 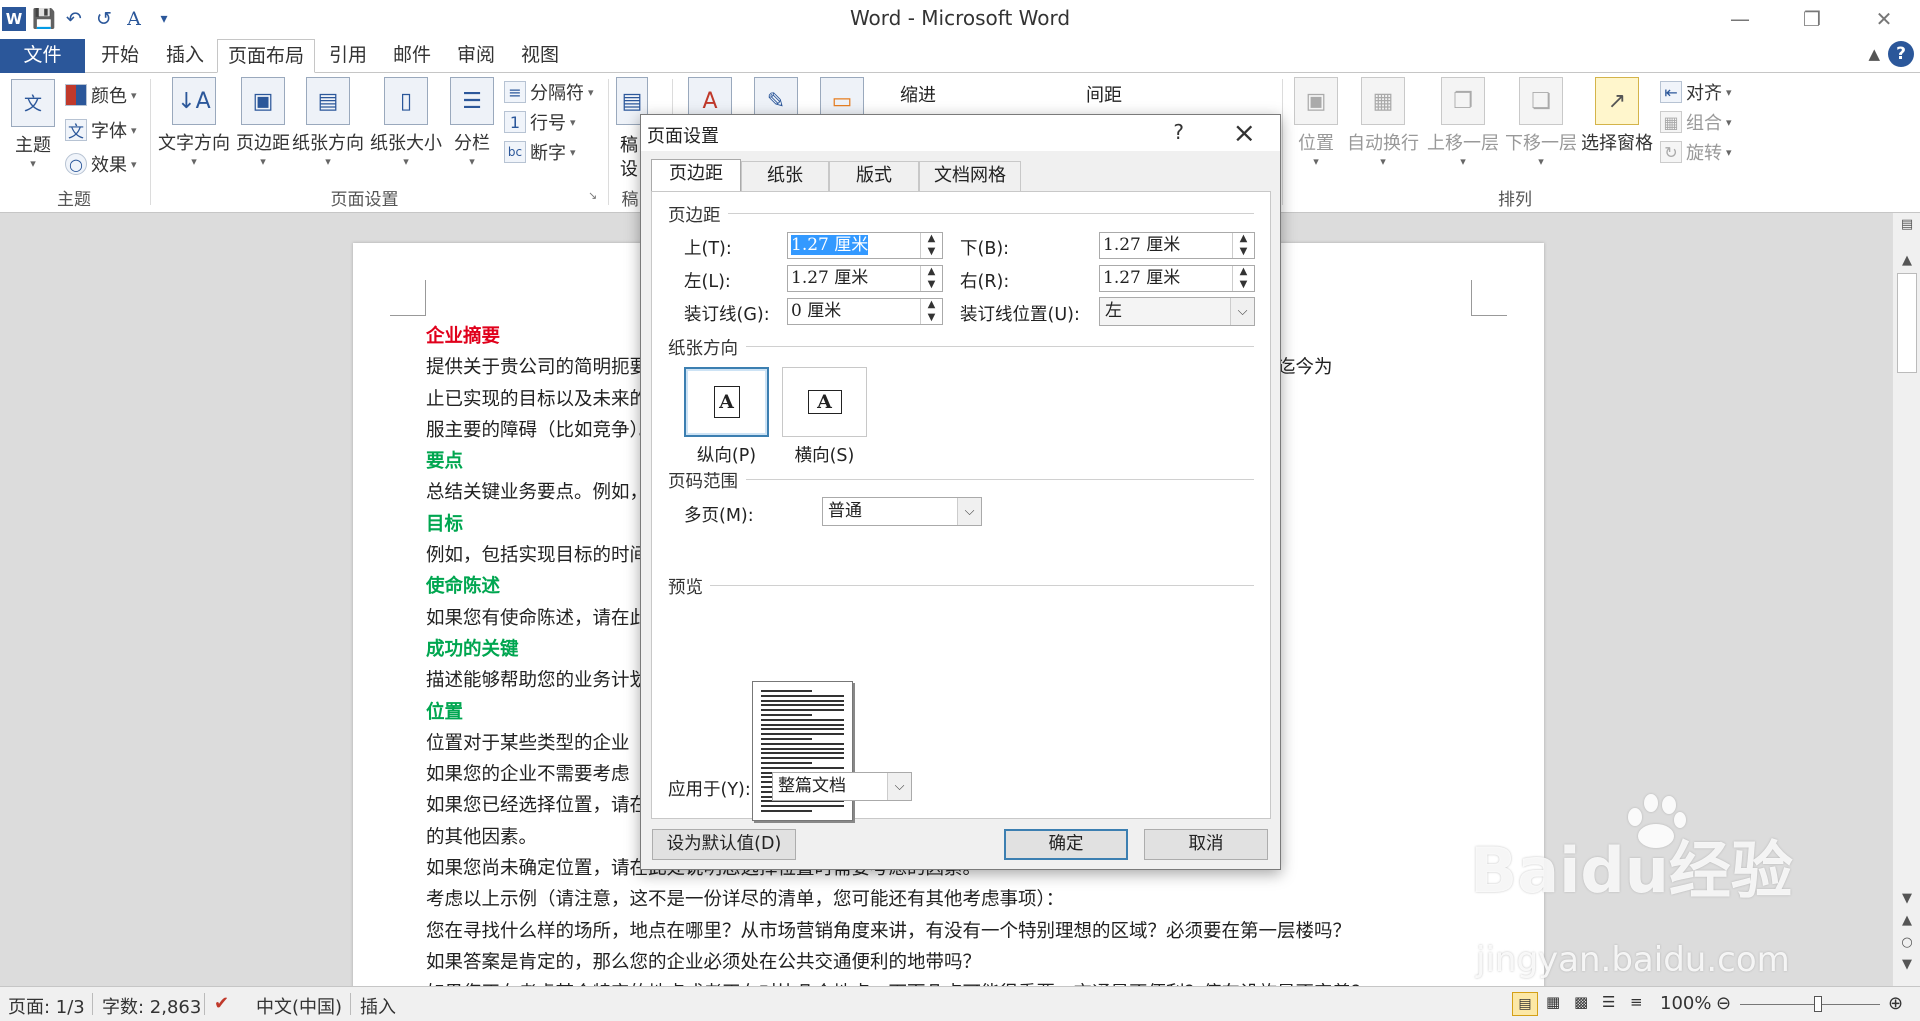 I want to click on landscape-page-icon: A, so click(x=824, y=402).